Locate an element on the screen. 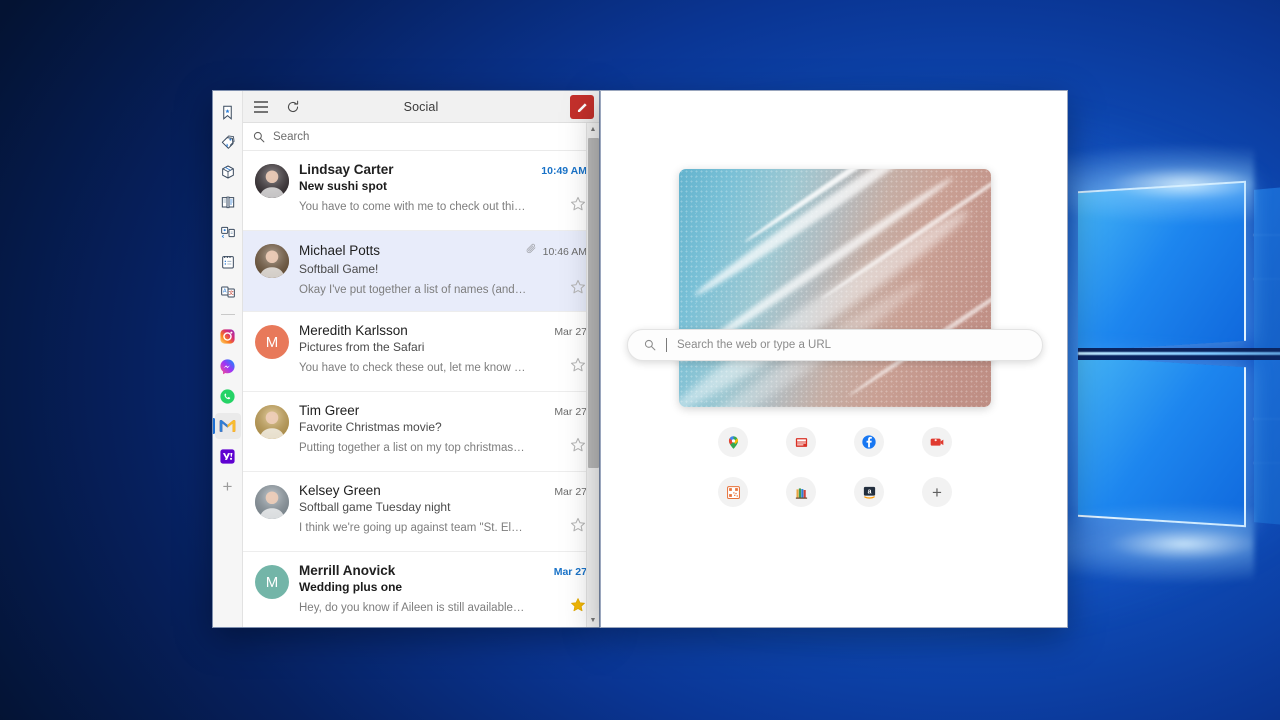  shortcut-books is located at coordinates (801, 492).